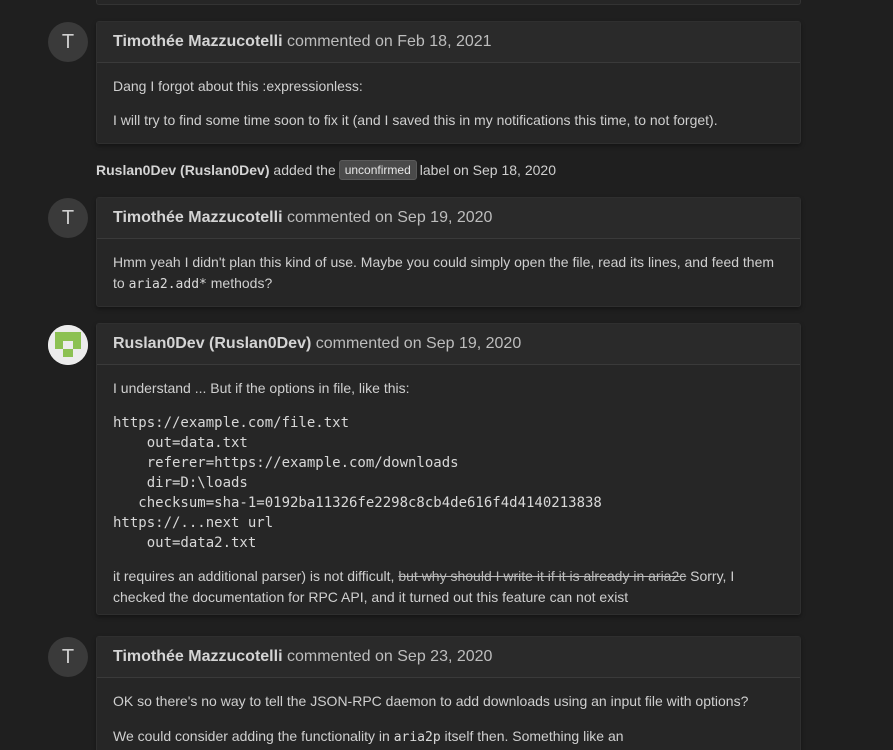 This screenshot has height=750, width=893. What do you see at coordinates (193, 523) in the screenshot?
I see `code-line: https://...next url` at bounding box center [193, 523].